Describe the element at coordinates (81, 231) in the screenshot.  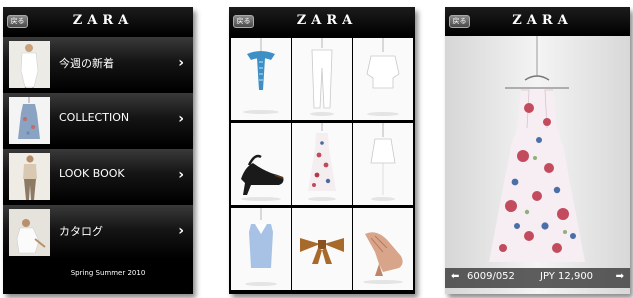
I see `menu-item-label: カタログ` at that location.